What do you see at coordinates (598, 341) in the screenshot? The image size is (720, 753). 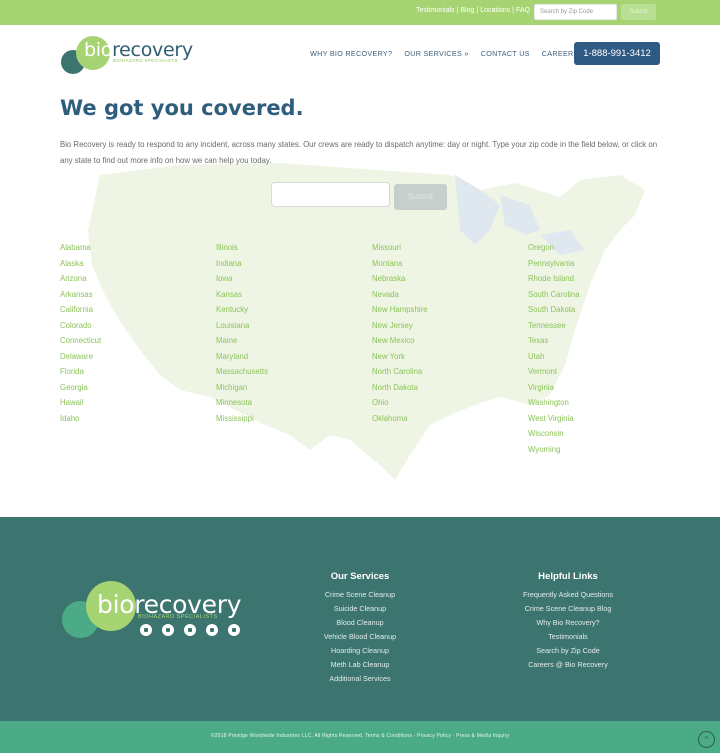 I see `state-link: Texas` at bounding box center [598, 341].